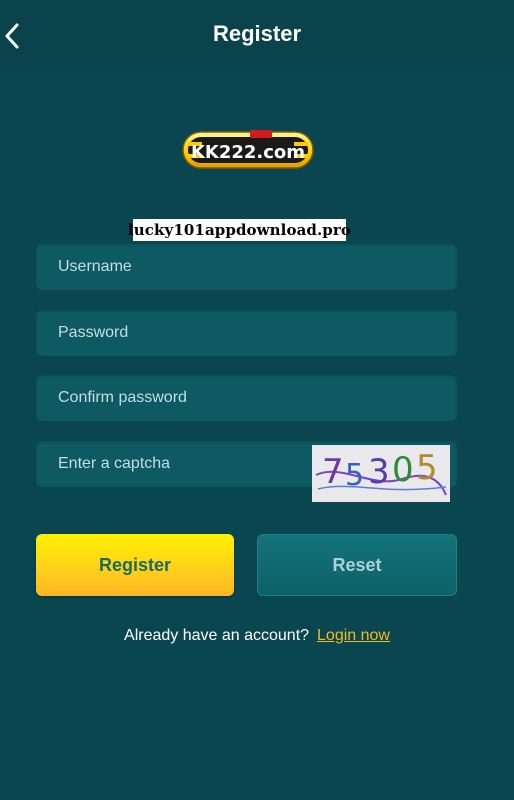  Describe the element at coordinates (353, 636) in the screenshot. I see `login-now-link: Login now` at that location.